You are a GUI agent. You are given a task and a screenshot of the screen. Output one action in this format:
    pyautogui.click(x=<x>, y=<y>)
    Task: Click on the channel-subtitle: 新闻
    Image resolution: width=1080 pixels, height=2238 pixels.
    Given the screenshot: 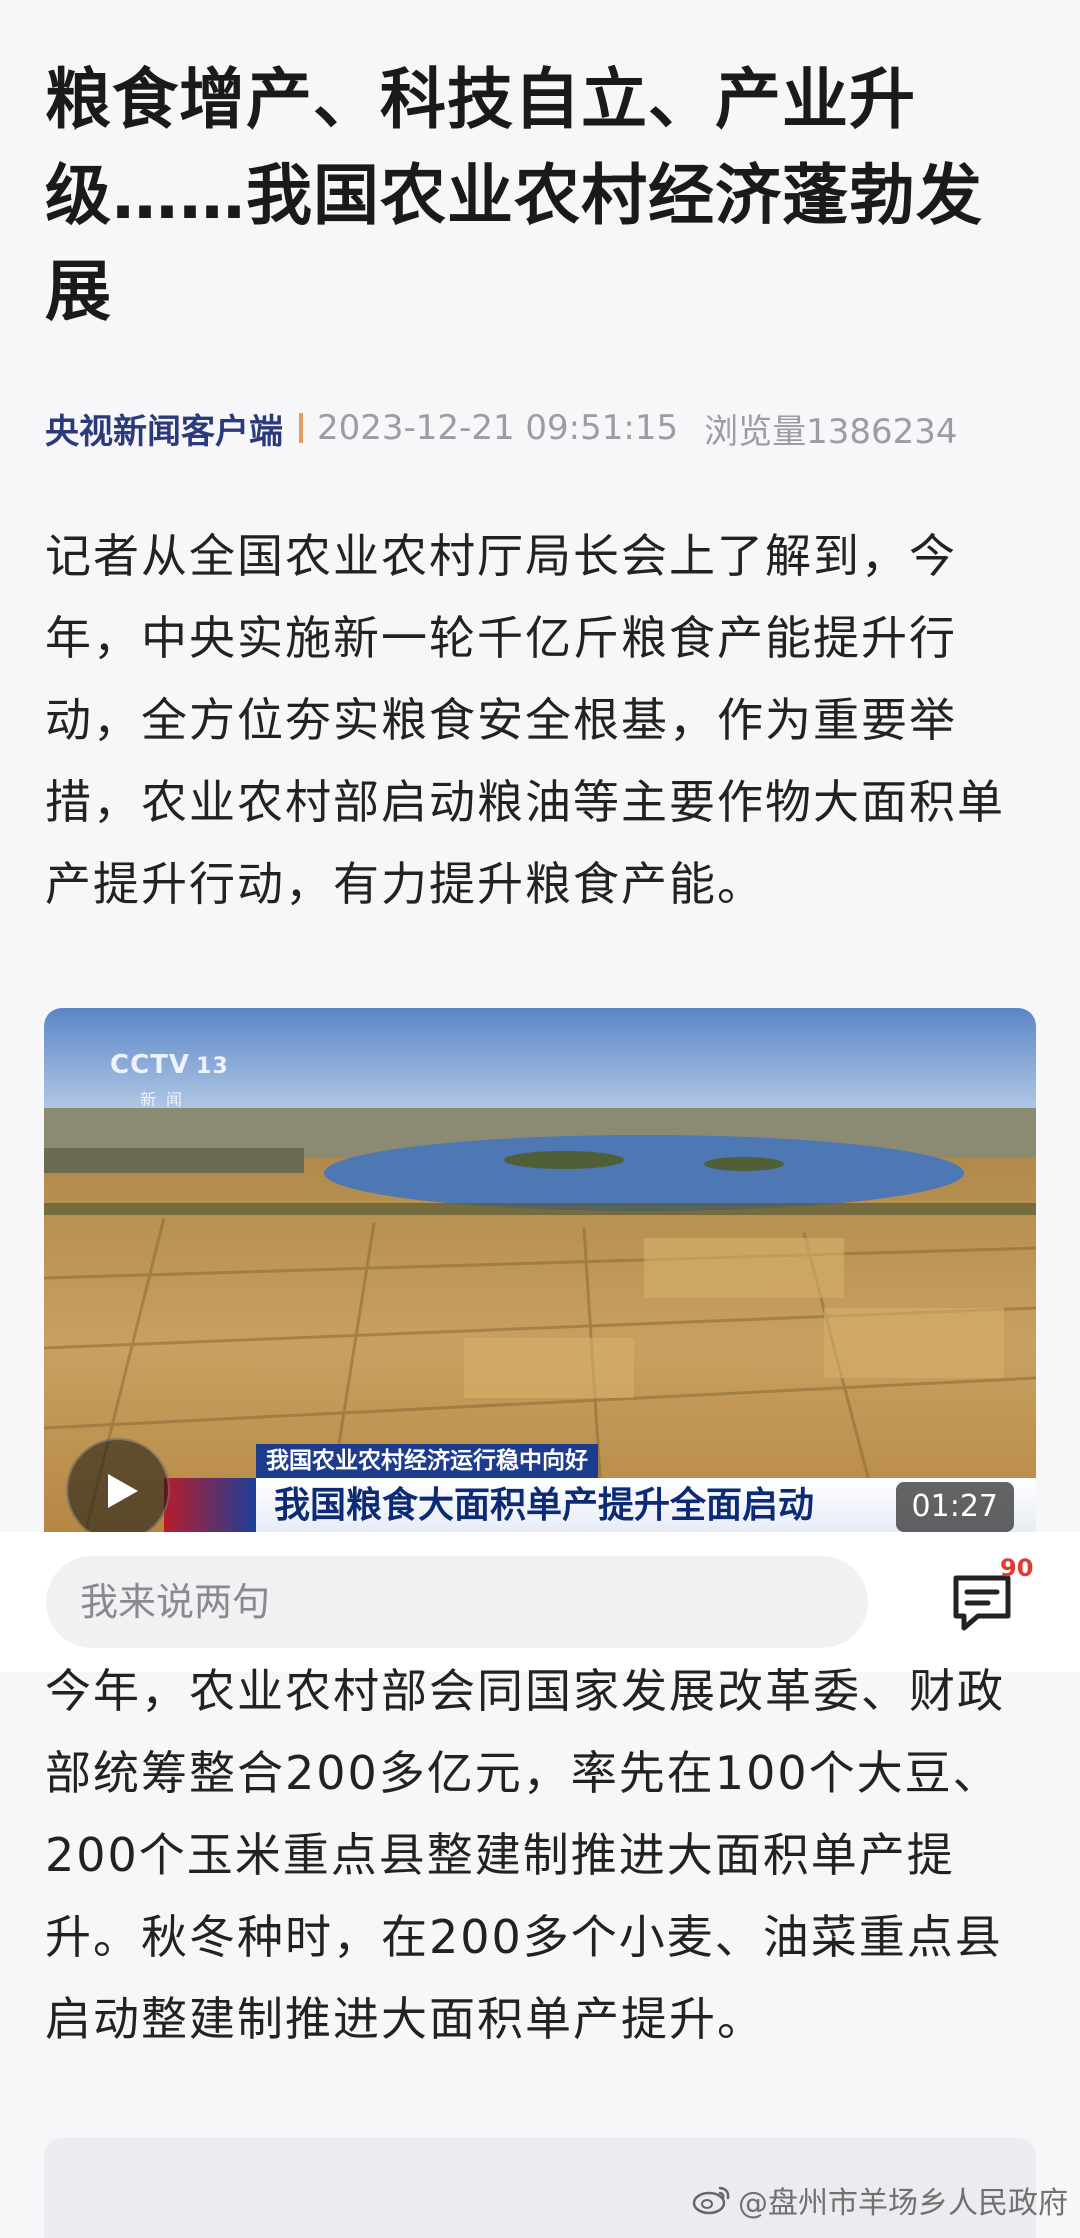 What is the action you would take?
    pyautogui.click(x=166, y=1099)
    